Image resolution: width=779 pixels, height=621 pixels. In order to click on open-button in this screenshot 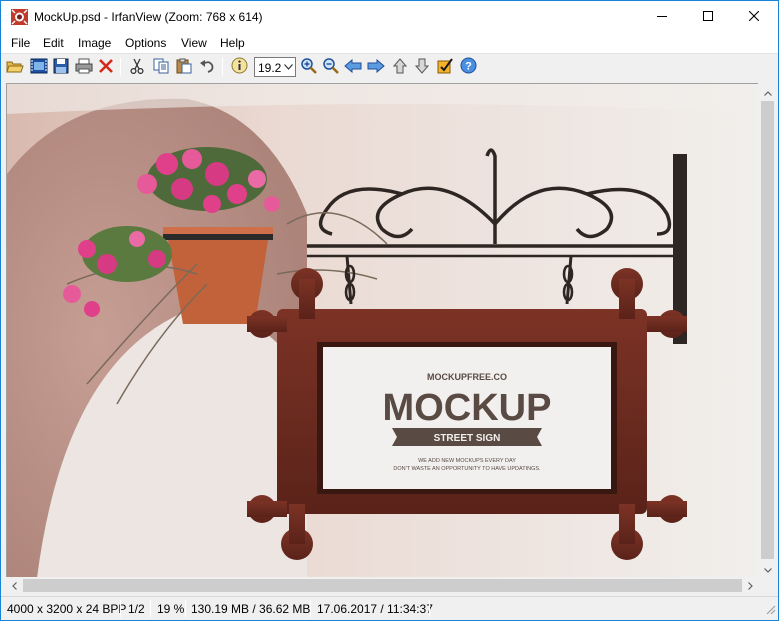, I will do `click(15, 67)`.